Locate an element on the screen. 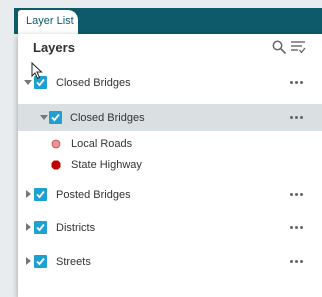  panel-title: Layers is located at coordinates (54, 47).